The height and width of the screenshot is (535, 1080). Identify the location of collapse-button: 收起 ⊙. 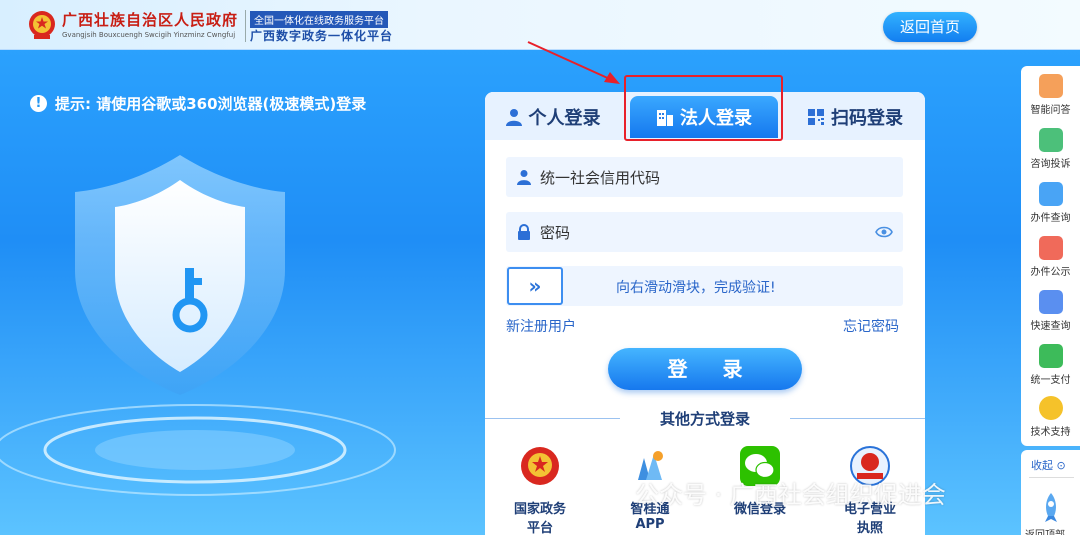
(1048, 465).